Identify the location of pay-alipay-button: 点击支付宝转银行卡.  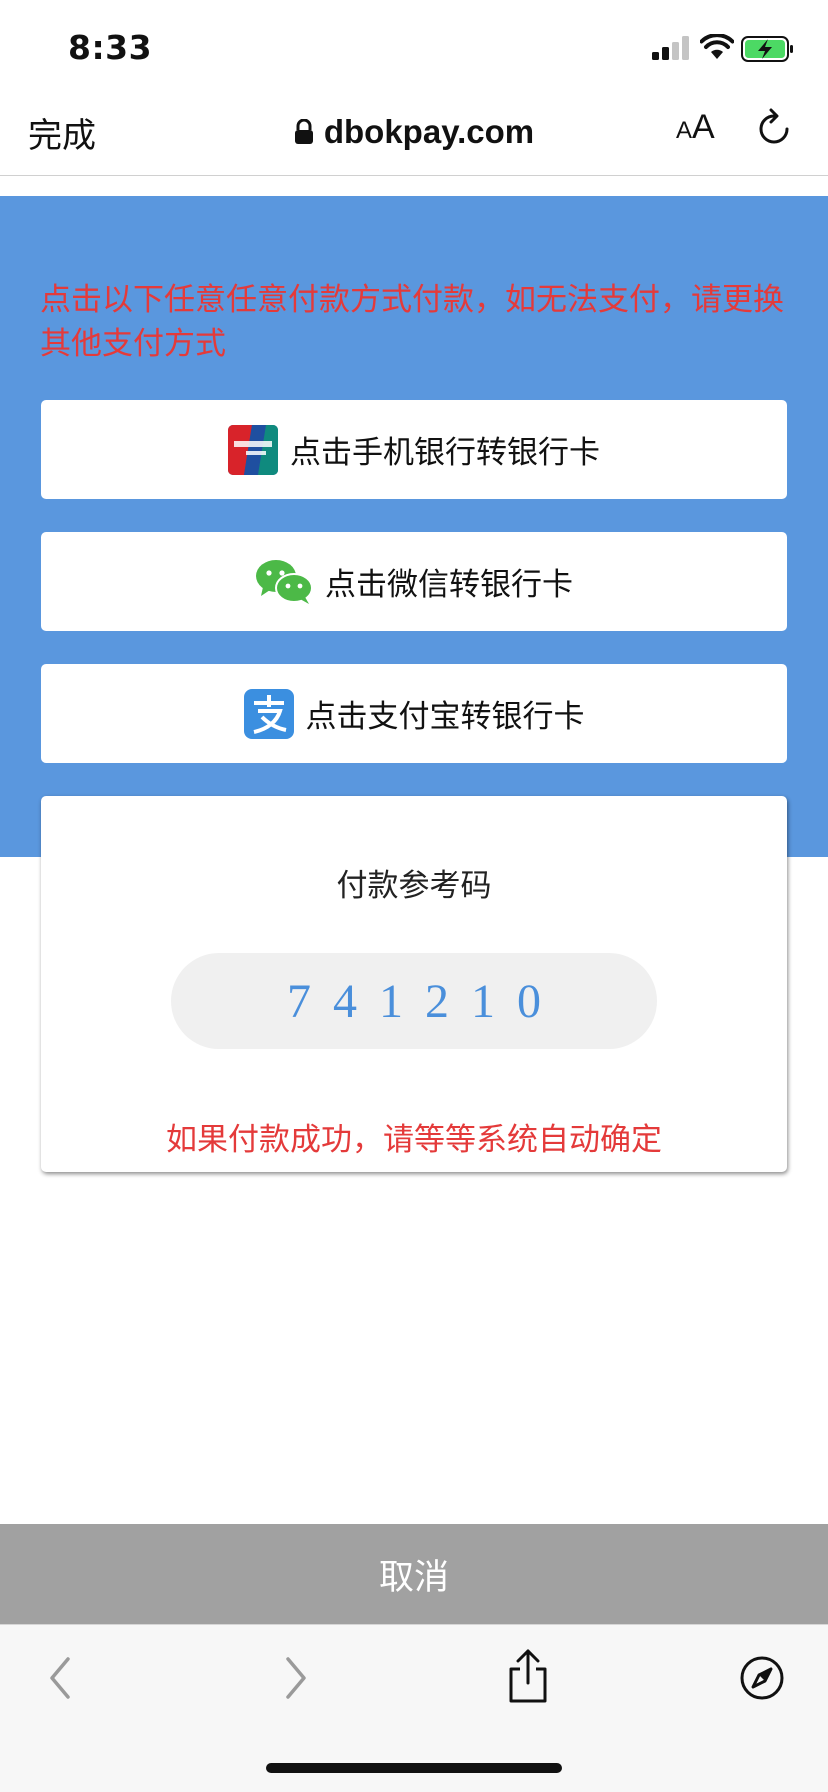
(414, 713).